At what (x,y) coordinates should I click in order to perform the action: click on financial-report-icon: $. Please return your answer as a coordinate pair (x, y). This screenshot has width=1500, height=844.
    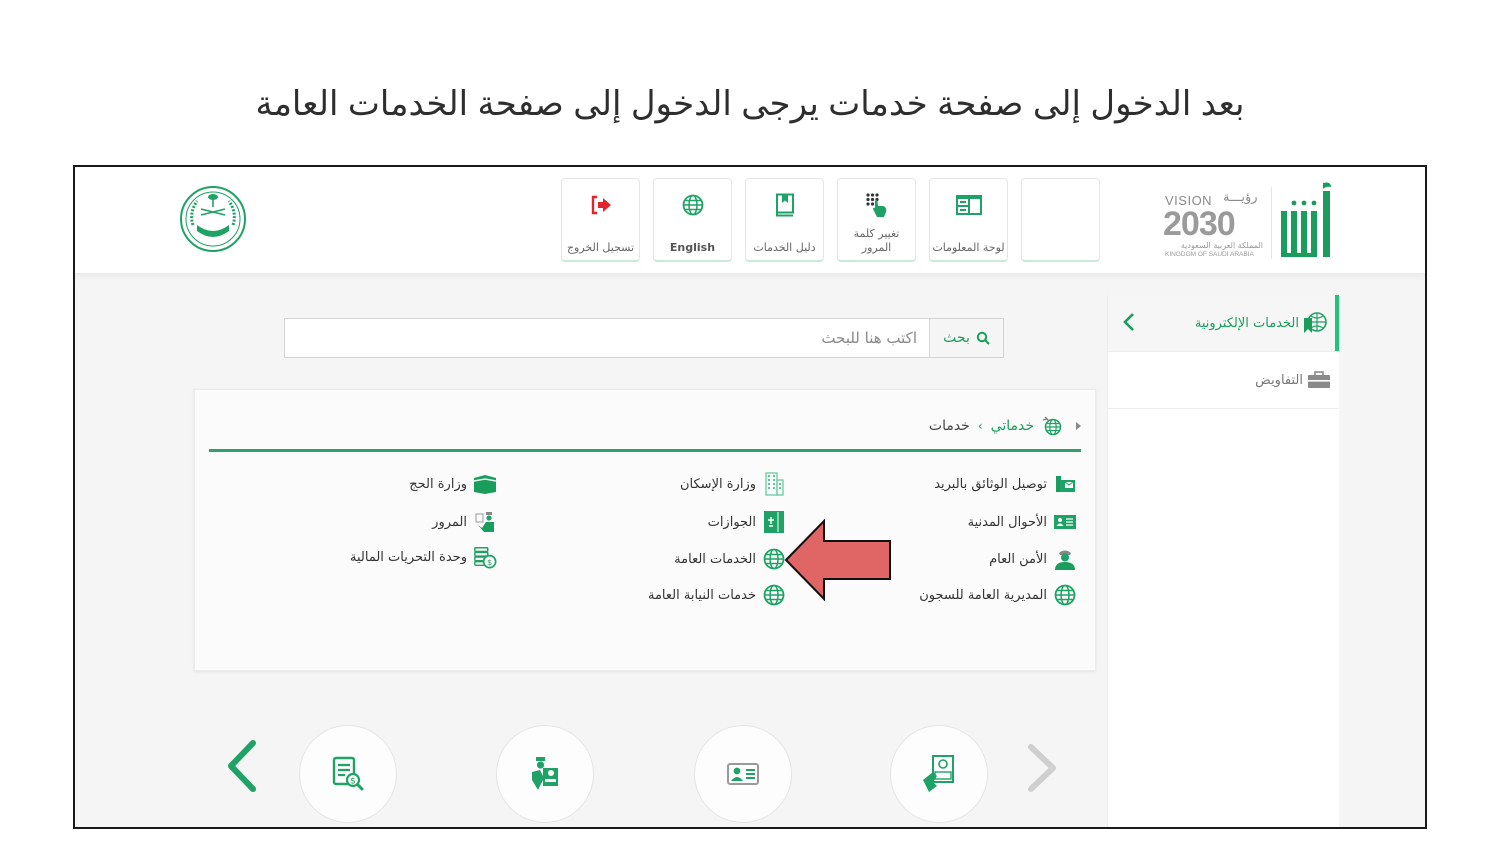
    Looking at the image, I should click on (348, 773).